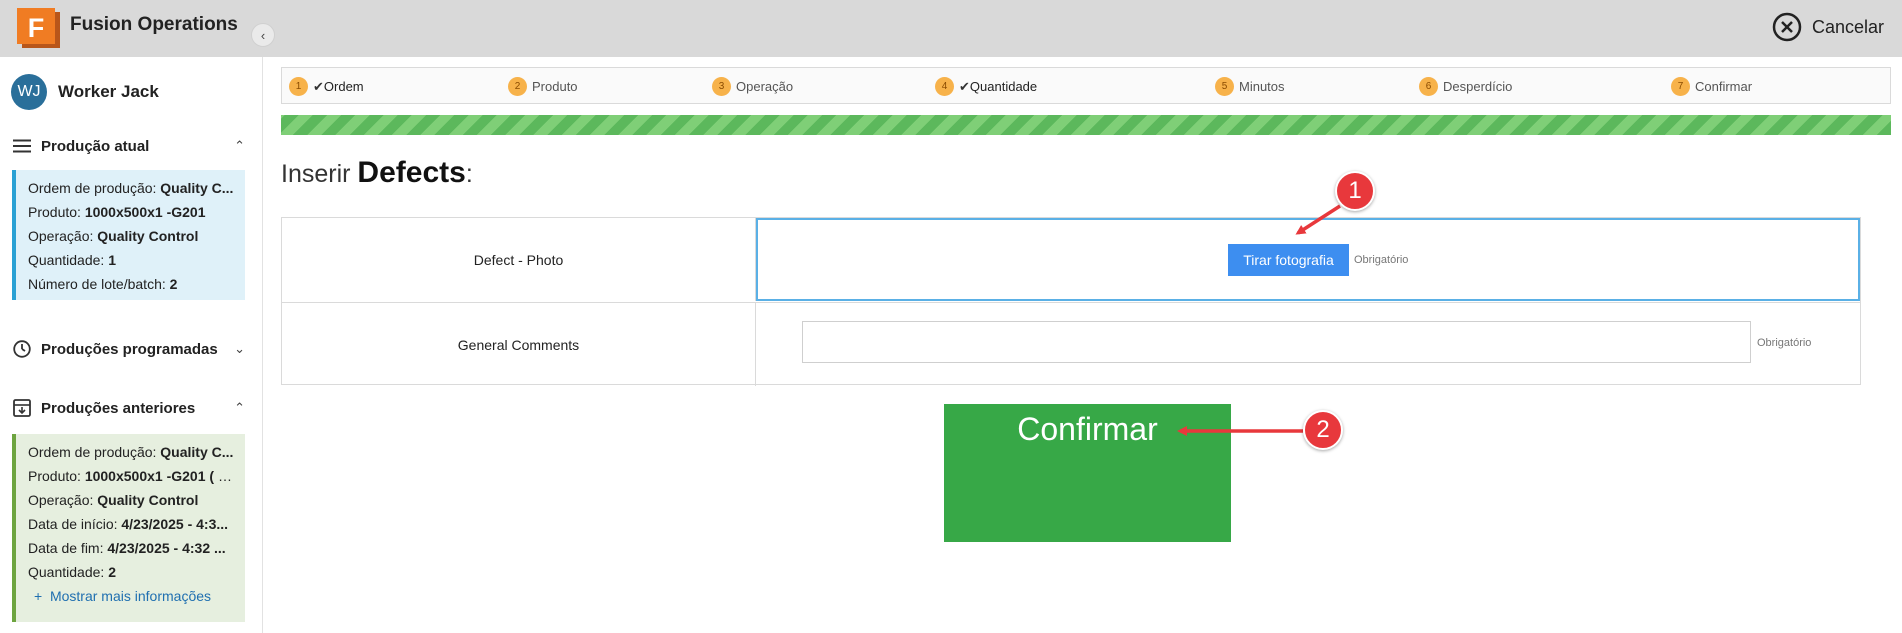 The image size is (1902, 633). I want to click on svg-text: F, so click(36, 28).